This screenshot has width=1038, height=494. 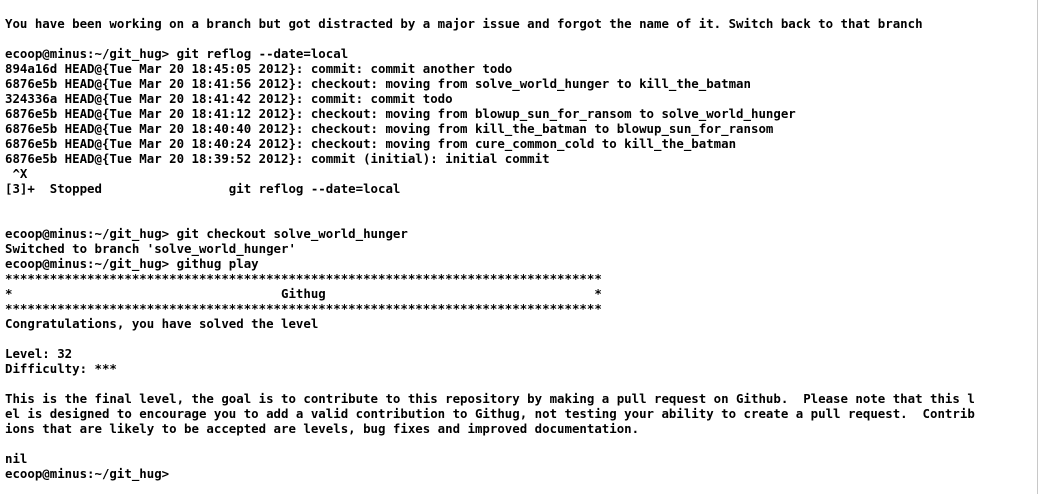 I want to click on terminal-line: Level: 32, so click(x=39, y=353).